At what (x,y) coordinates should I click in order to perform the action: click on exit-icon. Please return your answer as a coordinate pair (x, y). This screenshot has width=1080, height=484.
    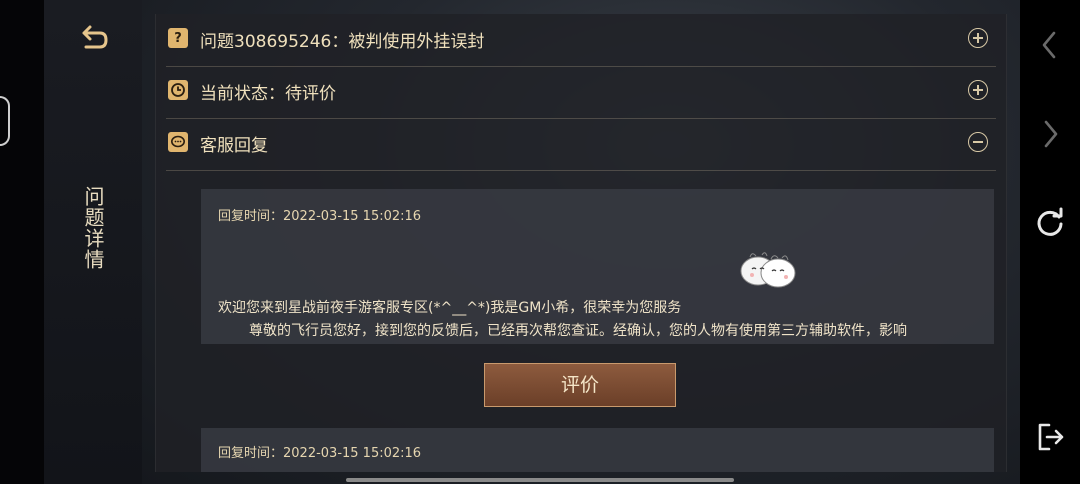
    Looking at the image, I should click on (1050, 437).